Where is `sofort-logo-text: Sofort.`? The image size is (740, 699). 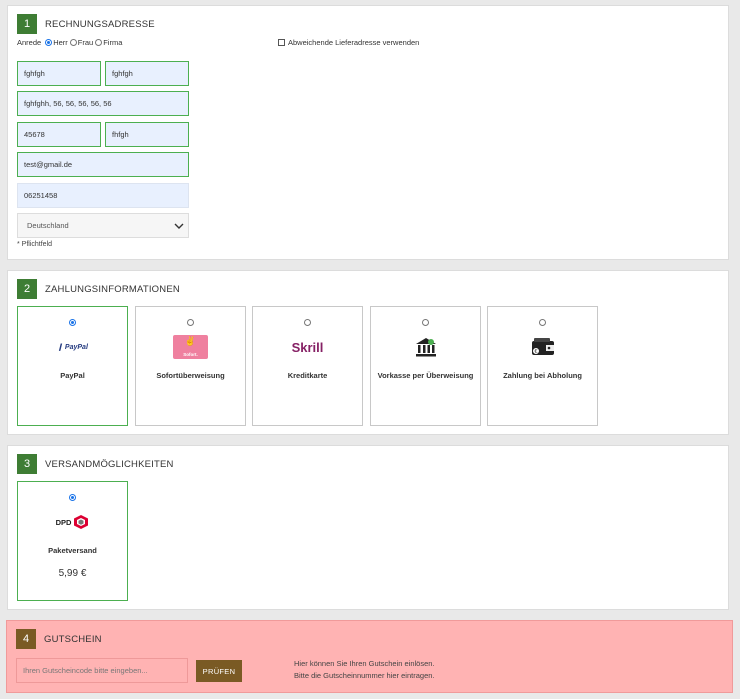 sofort-logo-text: Sofort. is located at coordinates (190, 354).